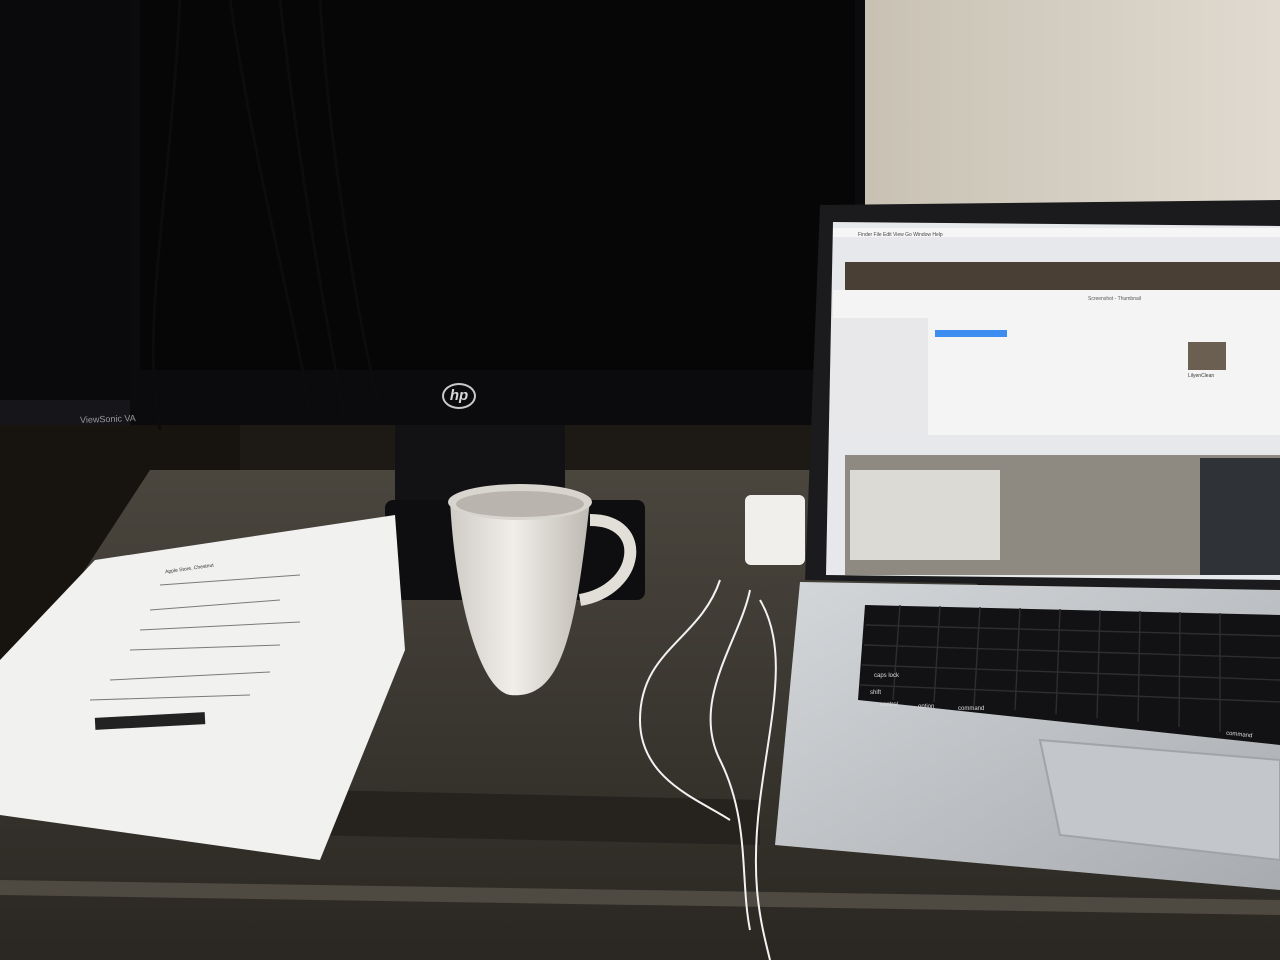 The image size is (1280, 960). What do you see at coordinates (459, 396) in the screenshot?
I see `hp-logo: hp` at bounding box center [459, 396].